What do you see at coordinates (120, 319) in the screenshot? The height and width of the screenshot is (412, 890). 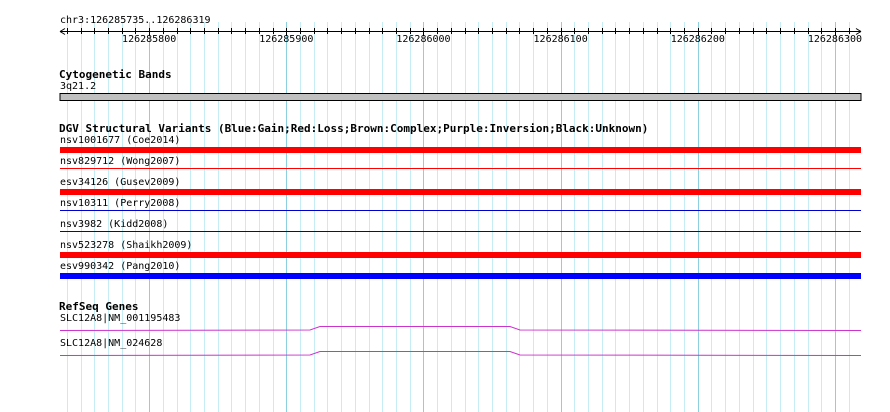 I see `refseq-gene-label: SLC12A8|NM_001195483` at bounding box center [120, 319].